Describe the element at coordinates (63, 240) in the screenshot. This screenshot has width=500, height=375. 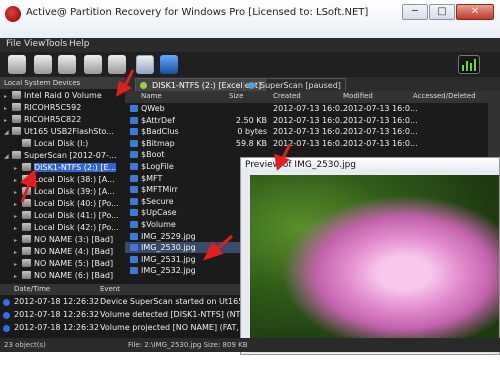
I see `tree-item: ▸ NO NAME (3:) [Bad]` at that location.